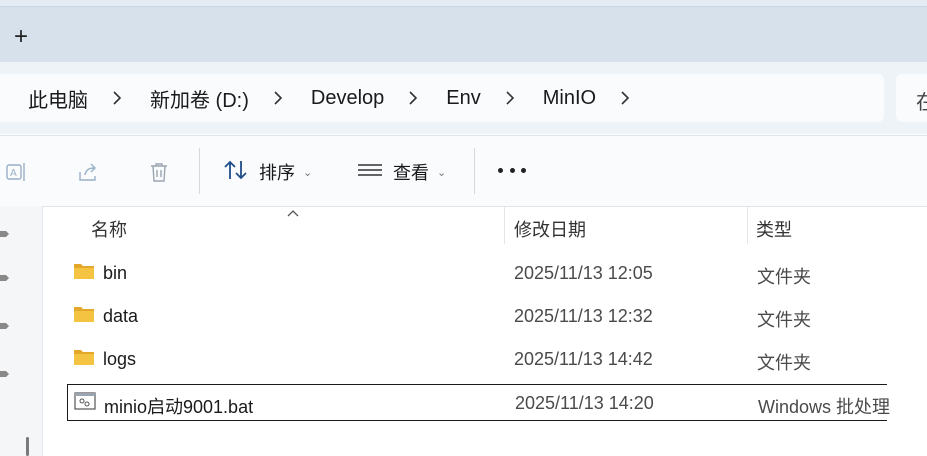 The image size is (927, 456). I want to click on sort-button: 排序 ⌄, so click(267, 172).